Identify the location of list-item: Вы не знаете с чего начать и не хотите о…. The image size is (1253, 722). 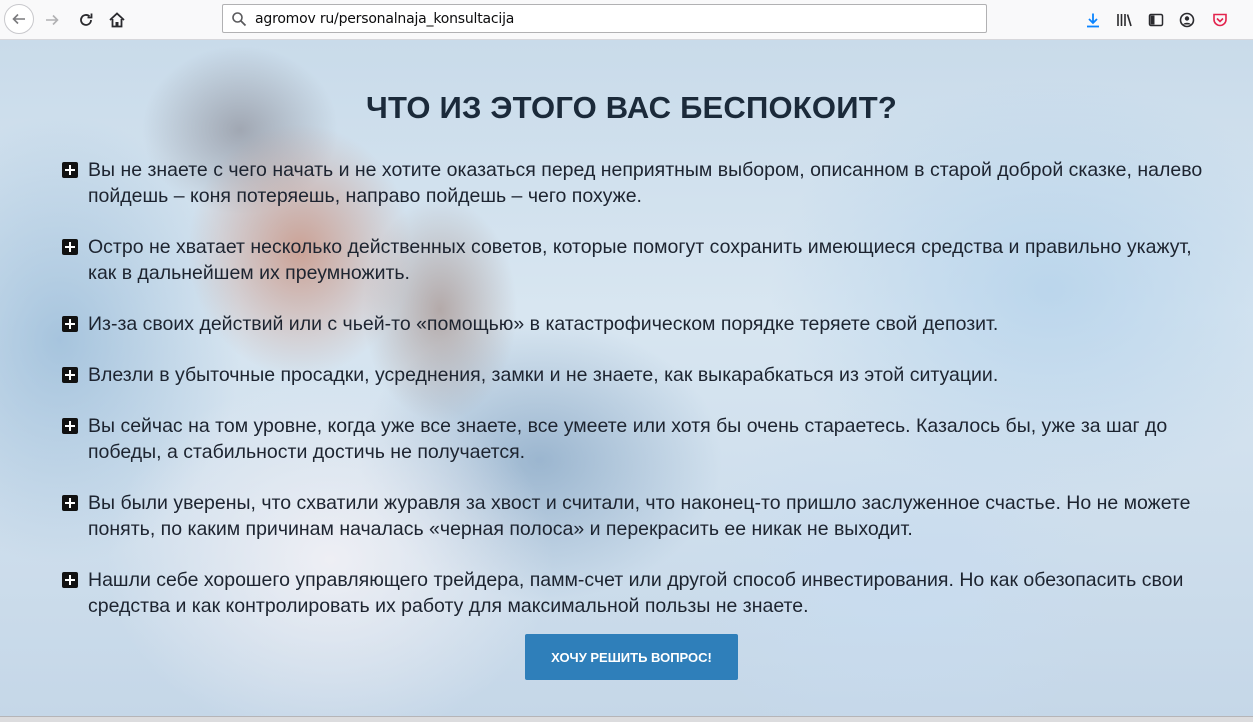
(642, 183).